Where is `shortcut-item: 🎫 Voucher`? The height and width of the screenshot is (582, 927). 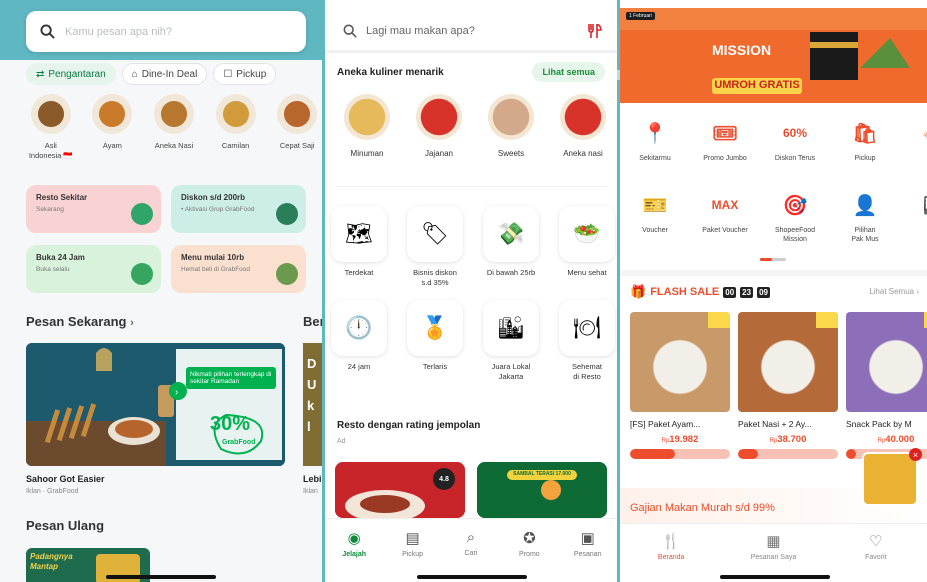
shortcut-item: 🎫 Voucher is located at coordinates (655, 217).